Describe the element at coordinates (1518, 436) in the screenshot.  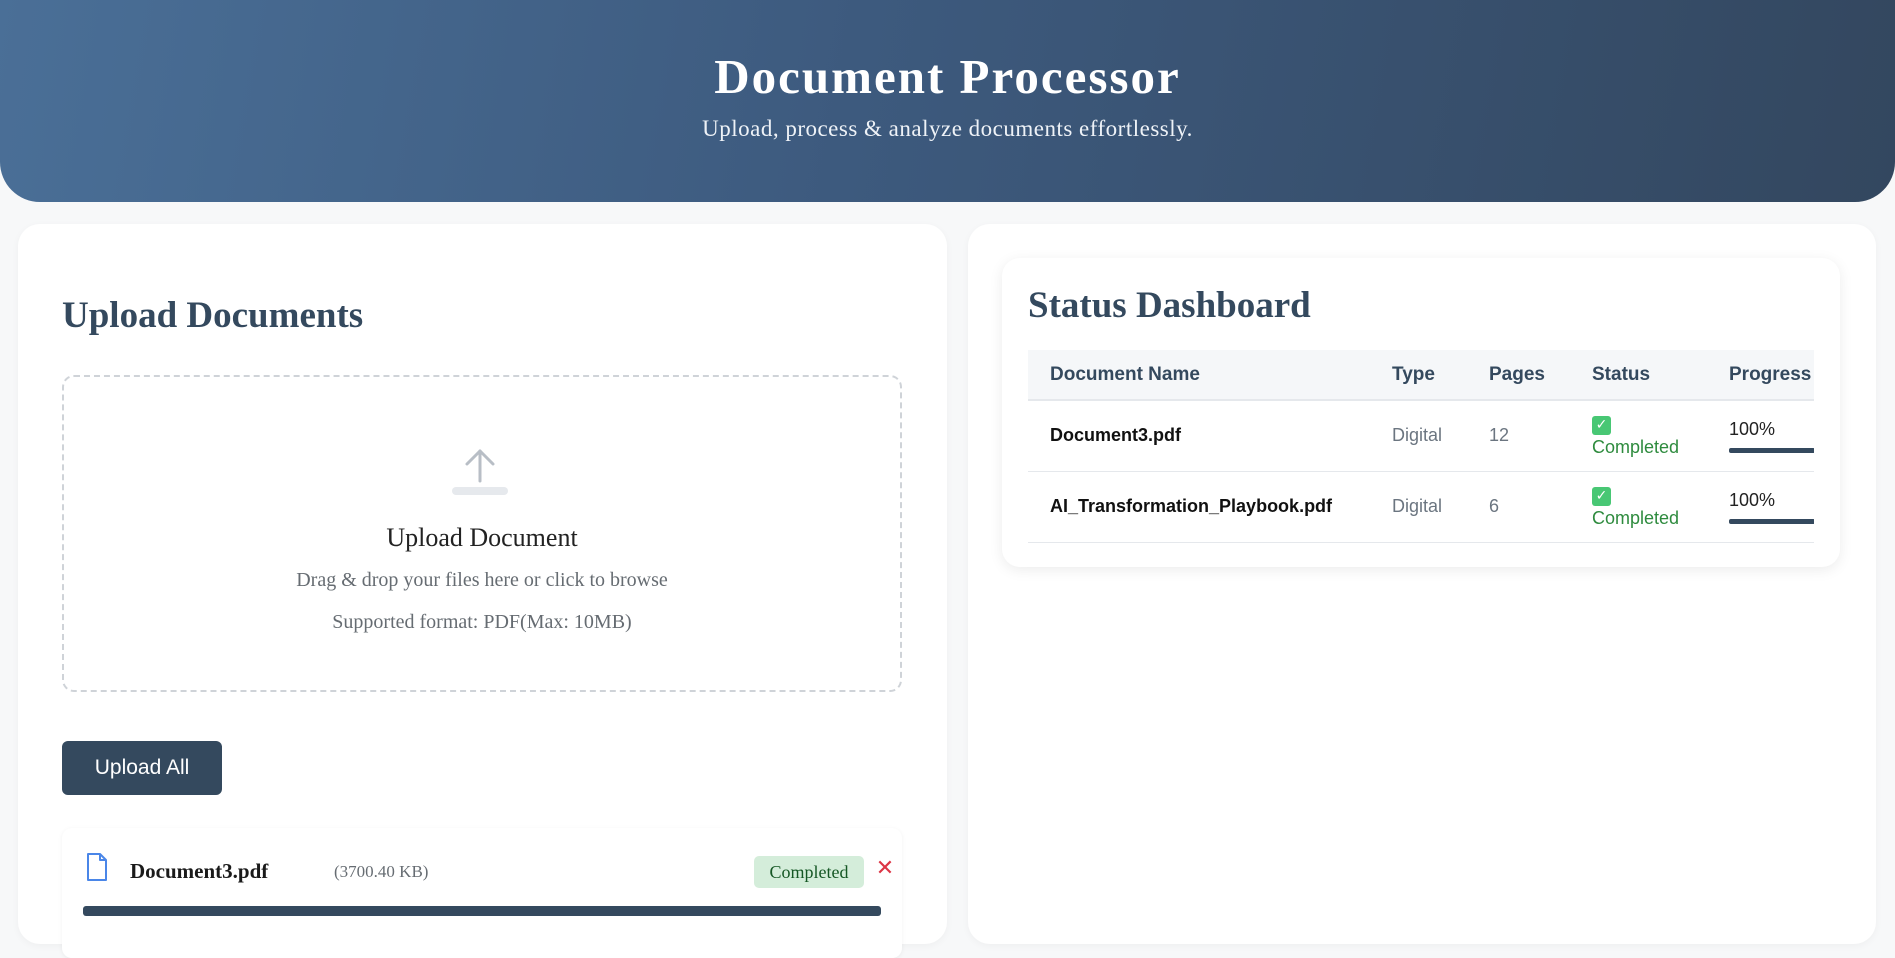
I see `pages-cell: 12` at that location.